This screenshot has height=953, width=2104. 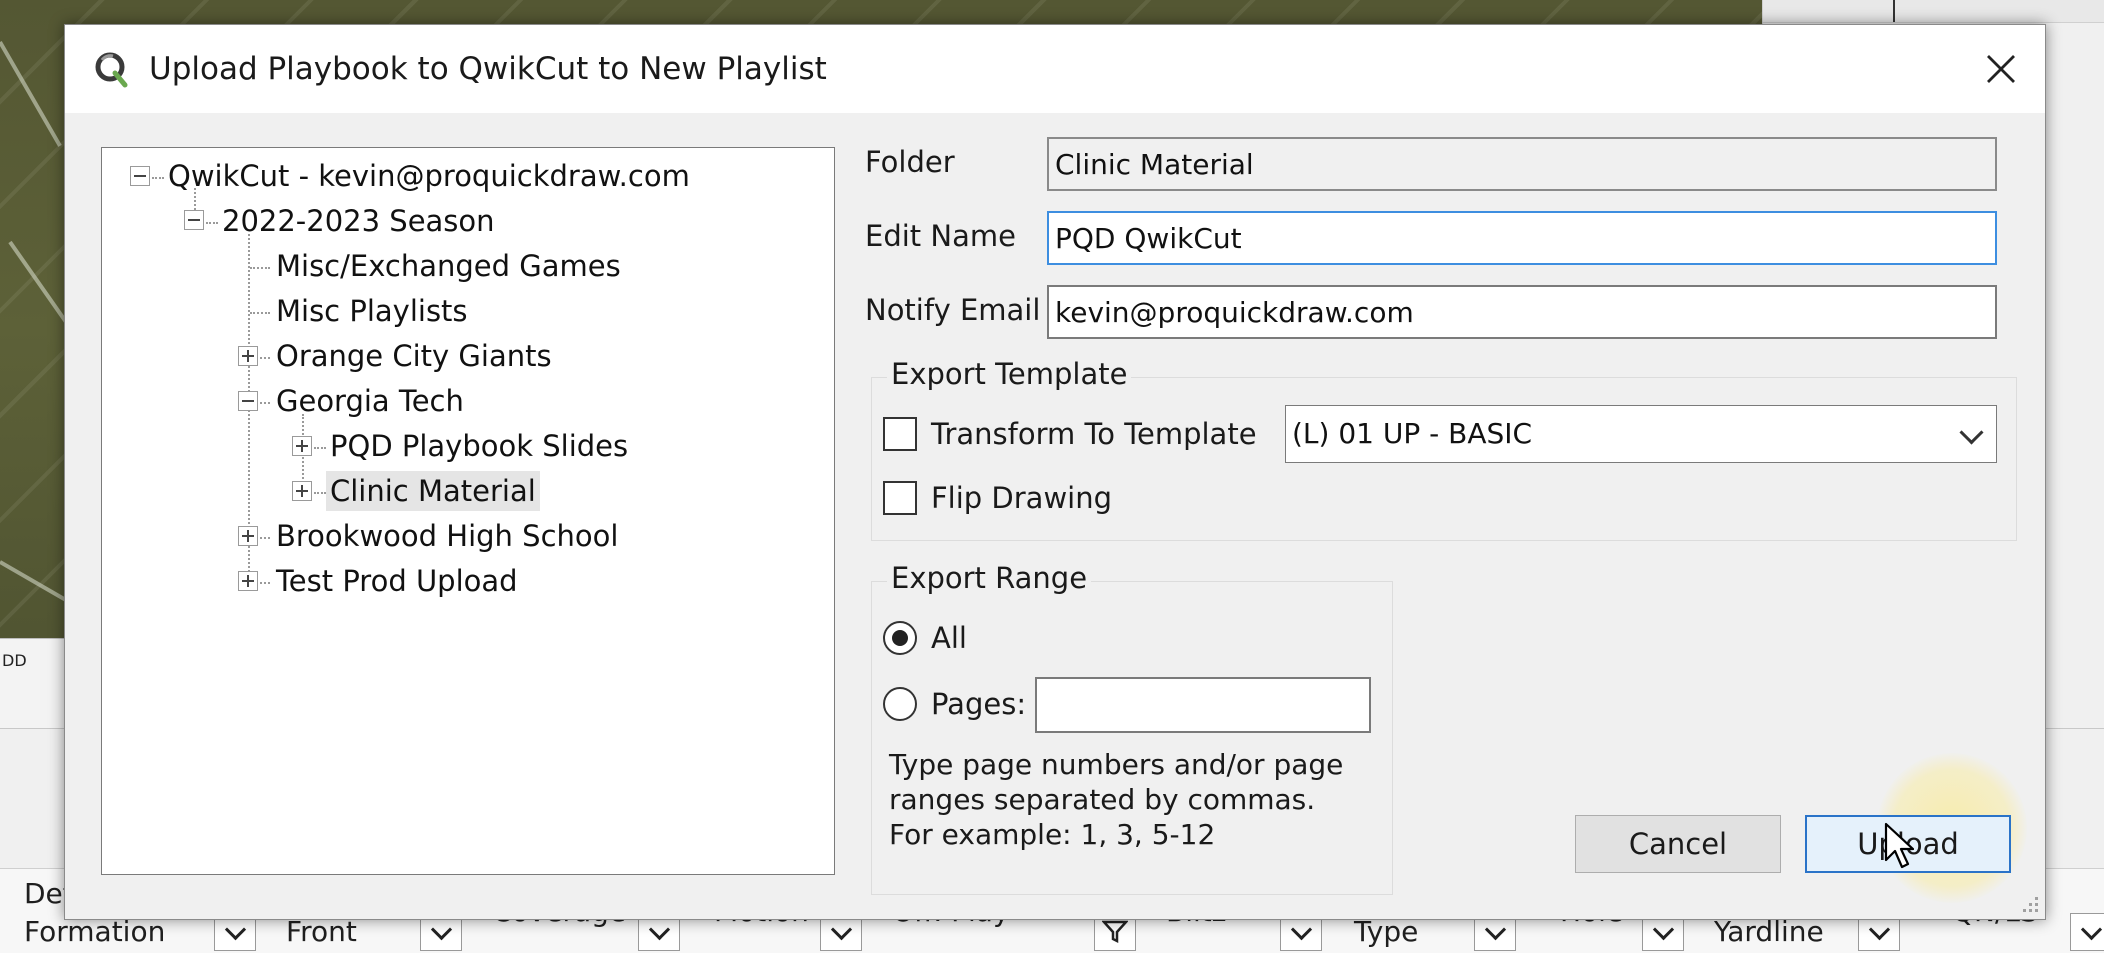 What do you see at coordinates (433, 491) in the screenshot?
I see `tree-item-clinic-material: Clinic Material` at bounding box center [433, 491].